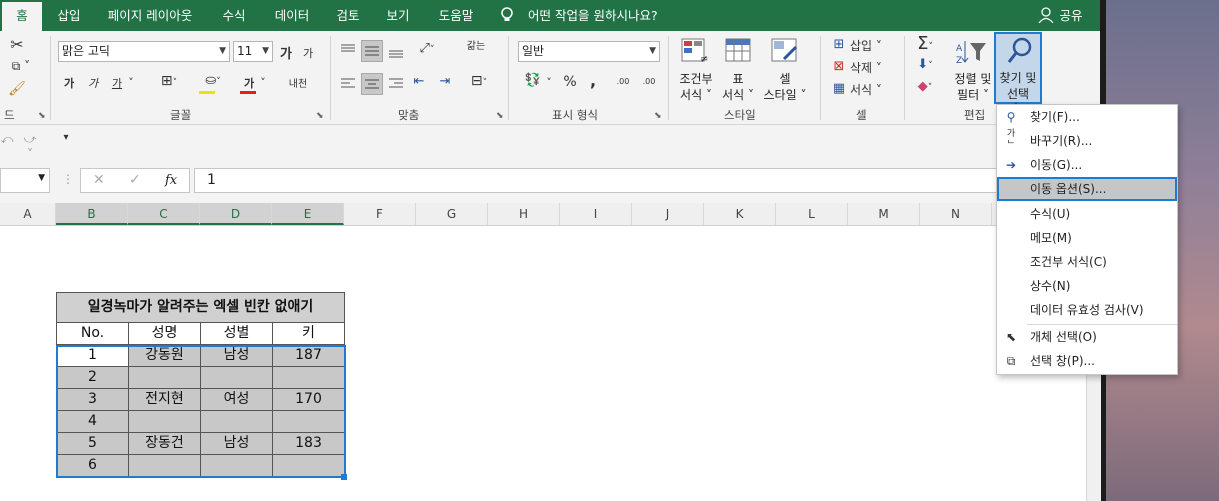  What do you see at coordinates (380, 214) in the screenshot?
I see `column-header-f: F` at bounding box center [380, 214].